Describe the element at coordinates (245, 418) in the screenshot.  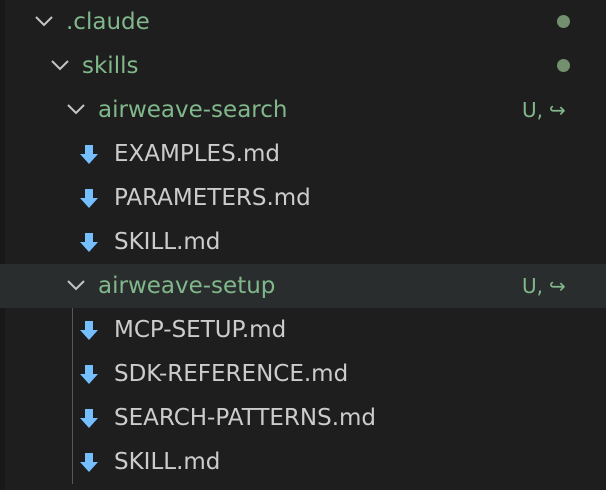
I see `file-label: SEARCH-PATTERNS.md` at that location.